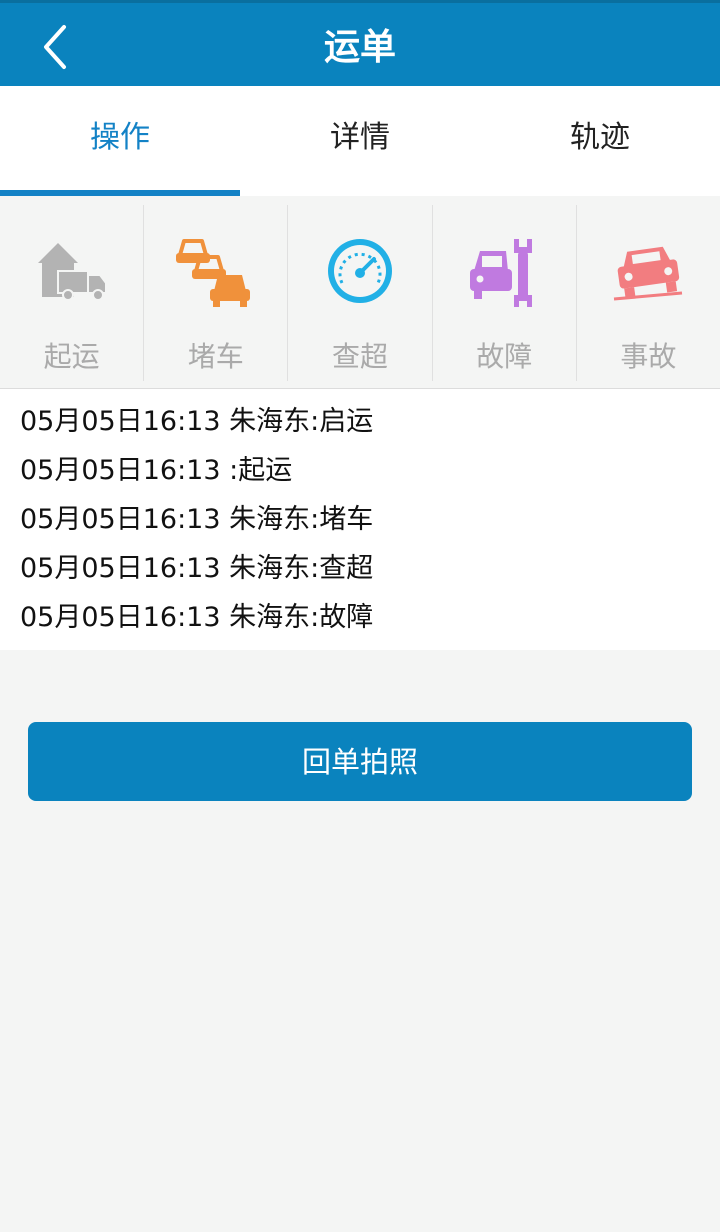  I want to click on op-accident: 事故, so click(648, 293).